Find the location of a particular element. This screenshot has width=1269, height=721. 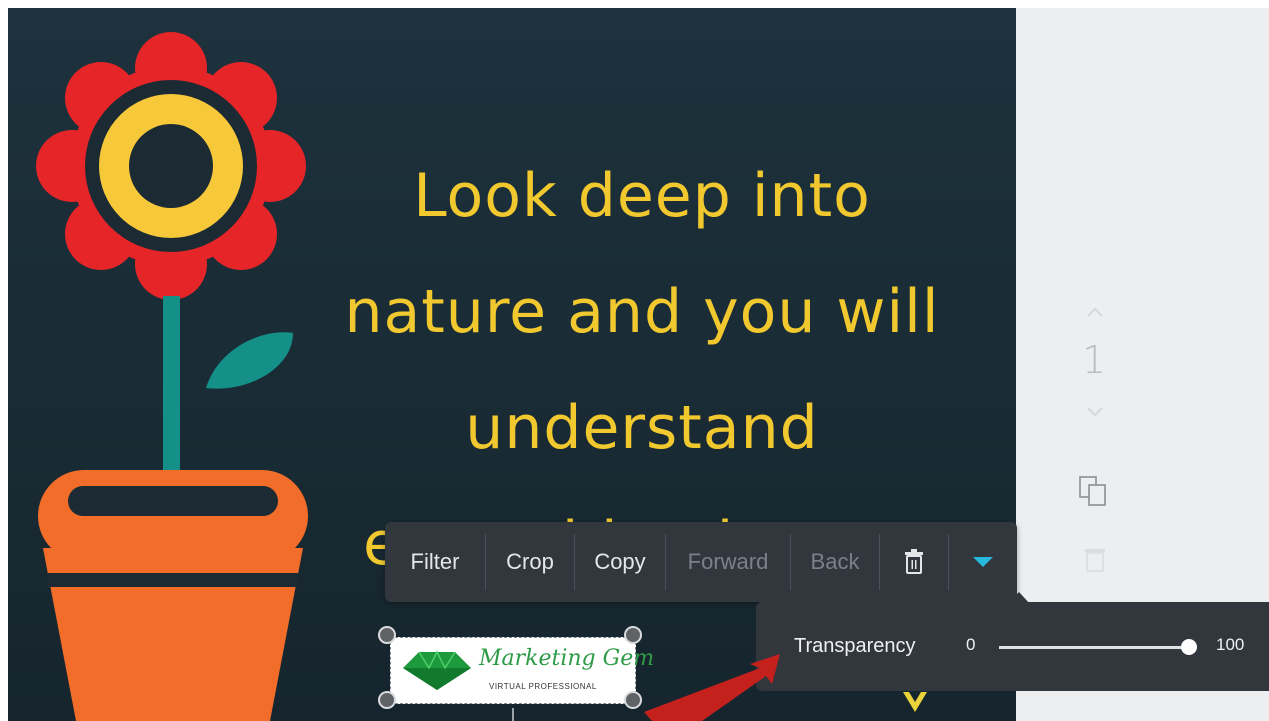

more-options-button is located at coordinates (983, 562).